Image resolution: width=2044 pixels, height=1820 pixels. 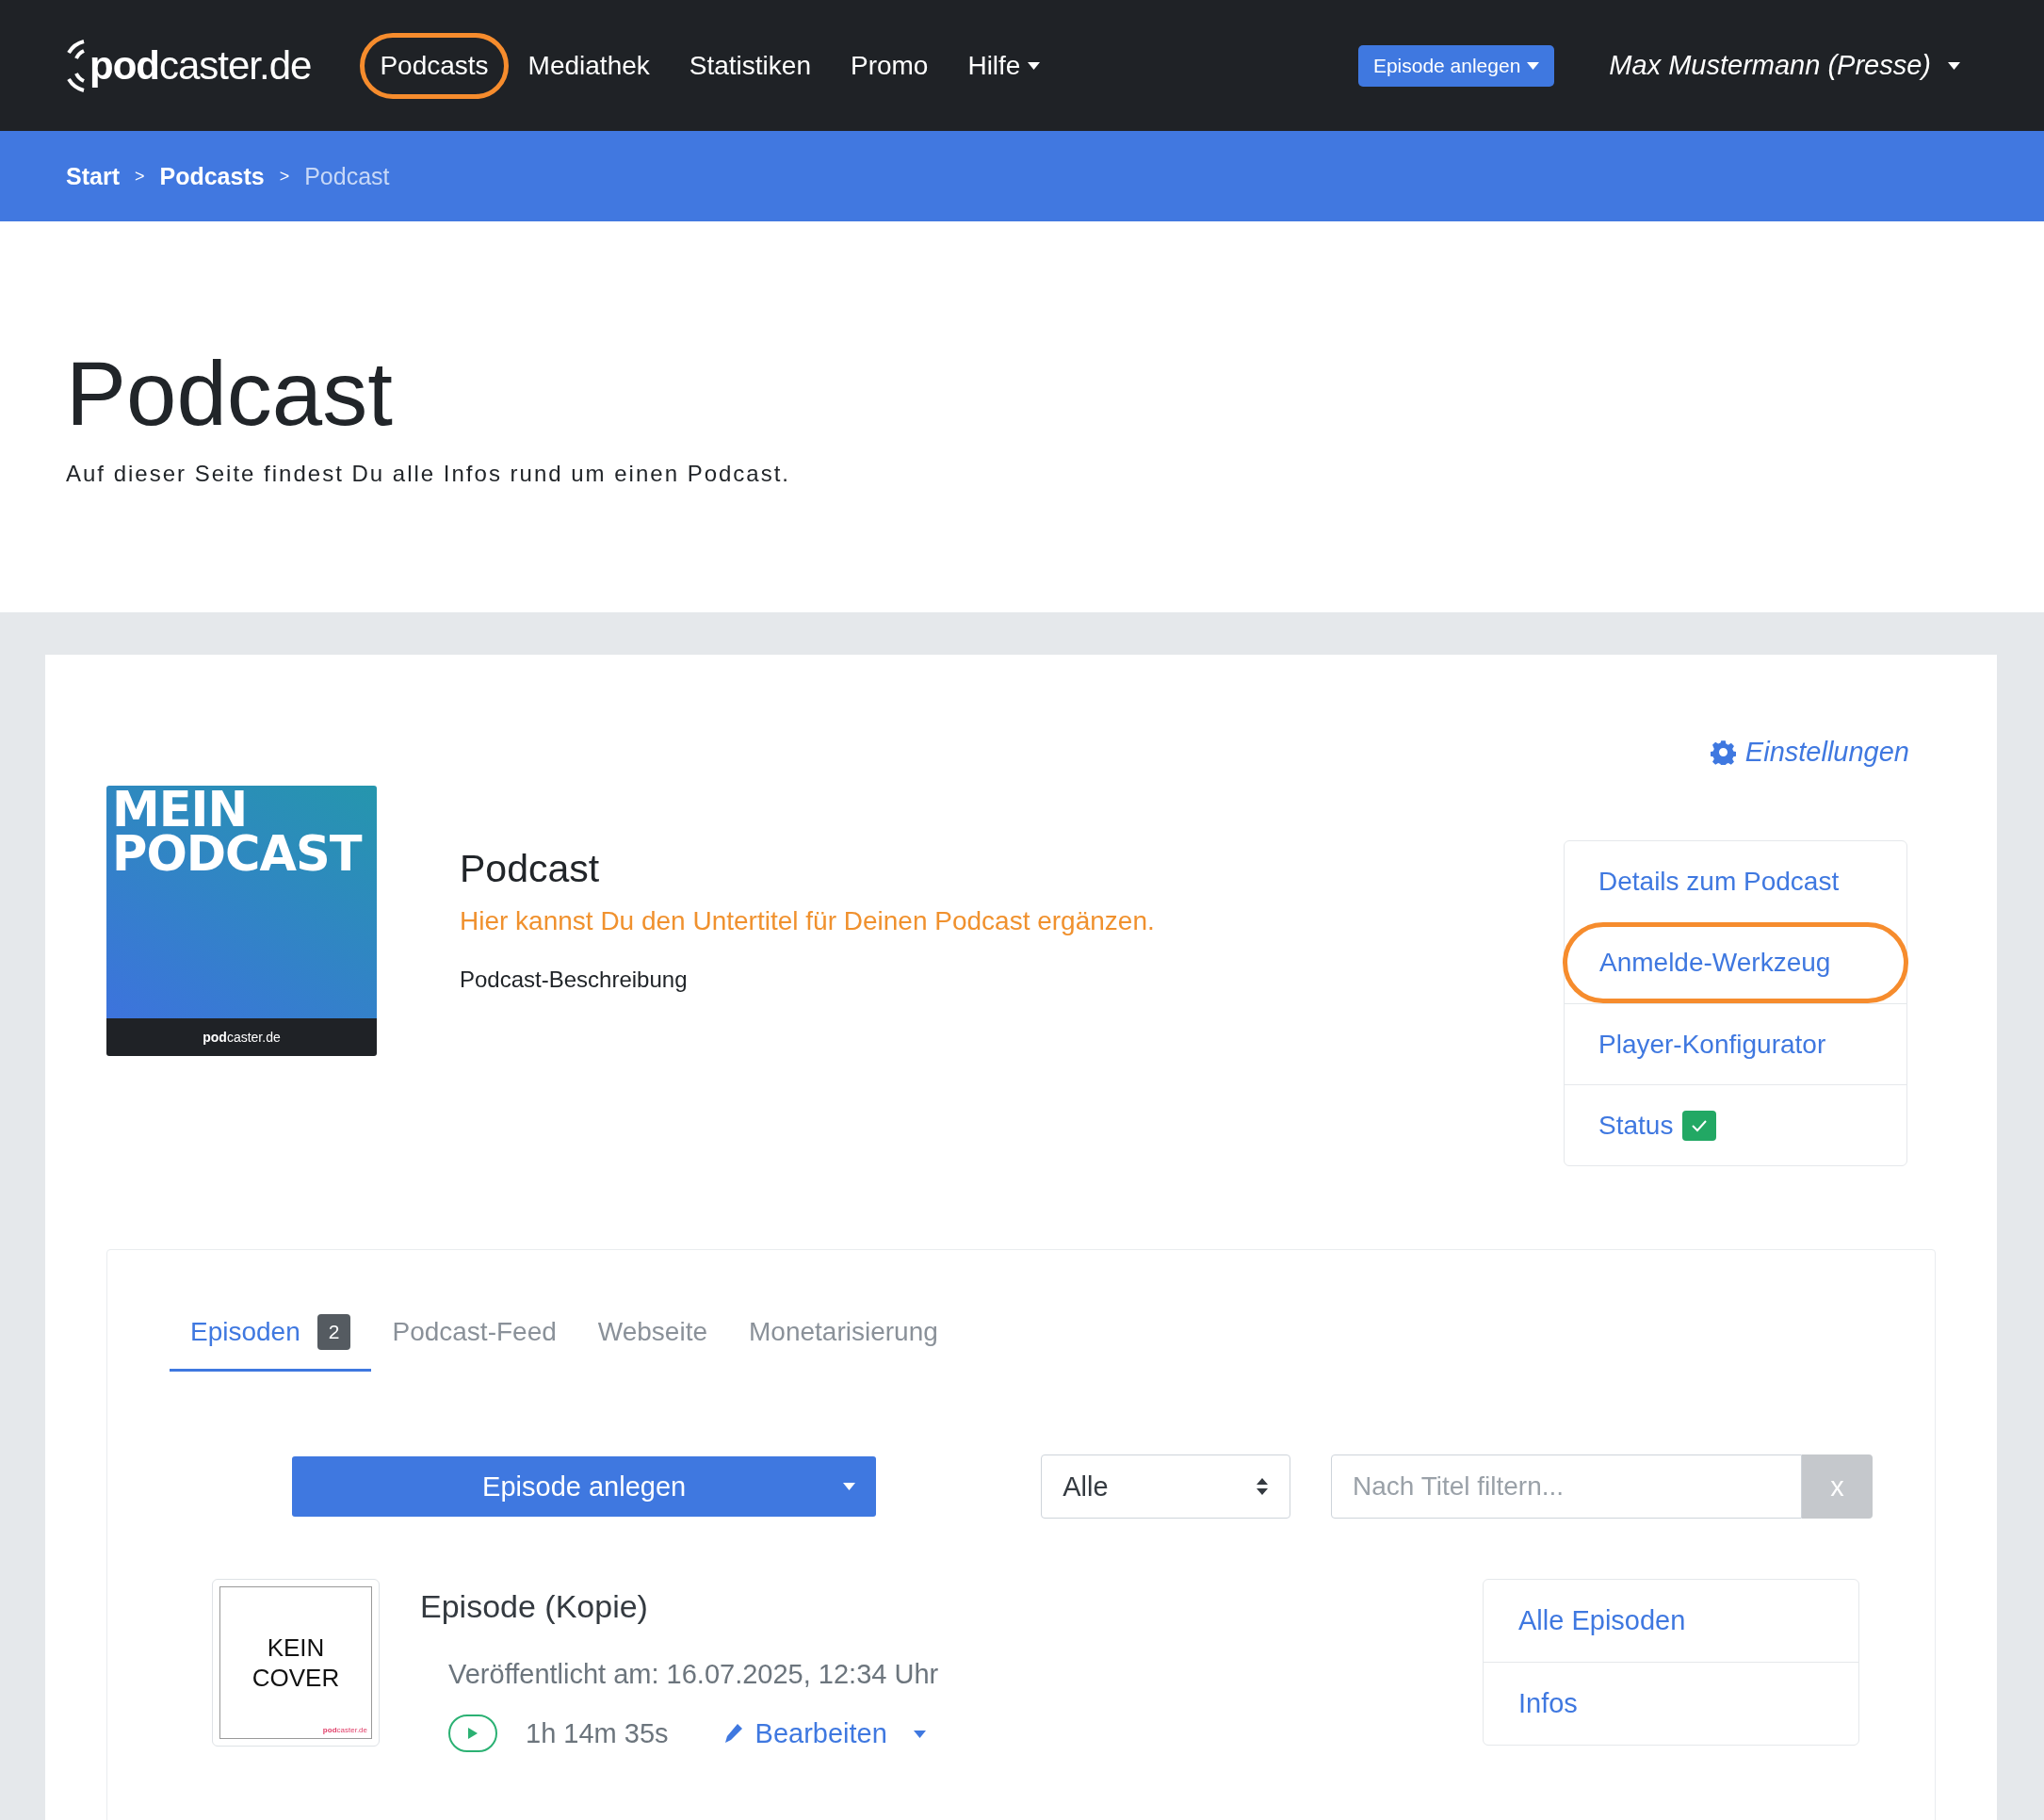 I want to click on nav-link: Promo, so click(x=889, y=65).